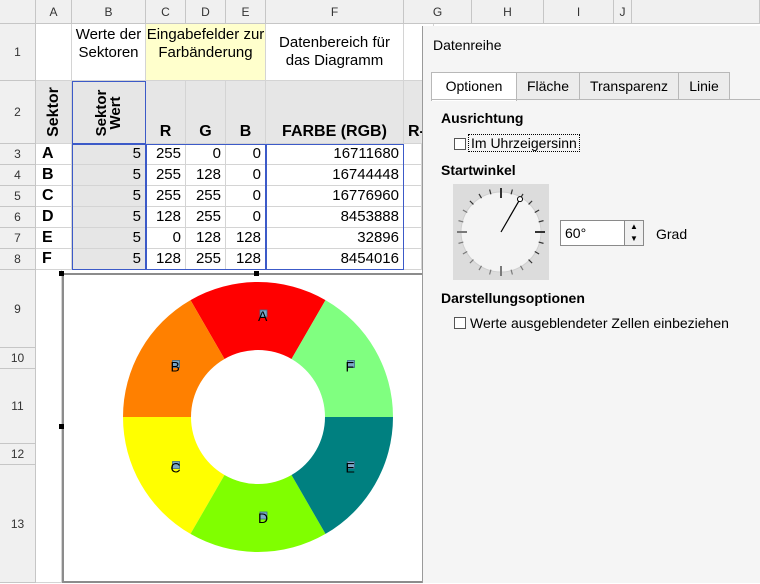  Describe the element at coordinates (54, 259) in the screenshot. I see `cell-sektor: F` at that location.